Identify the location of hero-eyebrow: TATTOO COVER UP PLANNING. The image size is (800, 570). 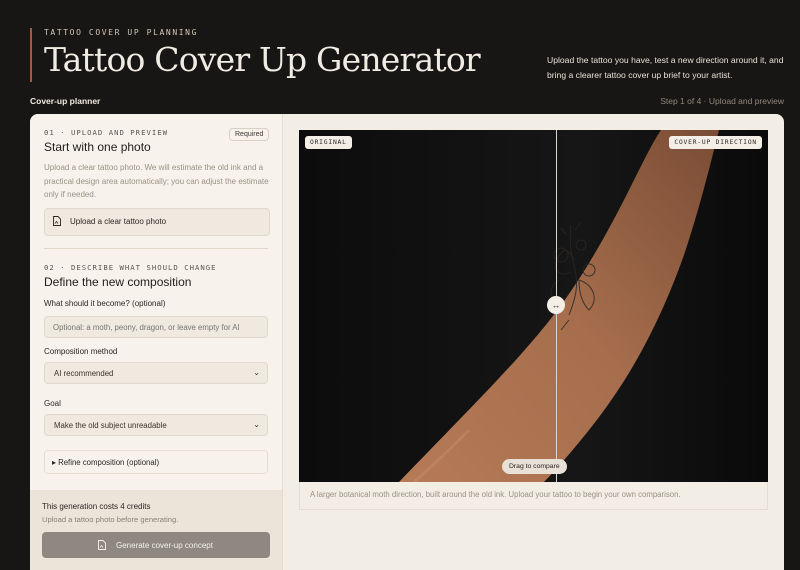
(121, 32).